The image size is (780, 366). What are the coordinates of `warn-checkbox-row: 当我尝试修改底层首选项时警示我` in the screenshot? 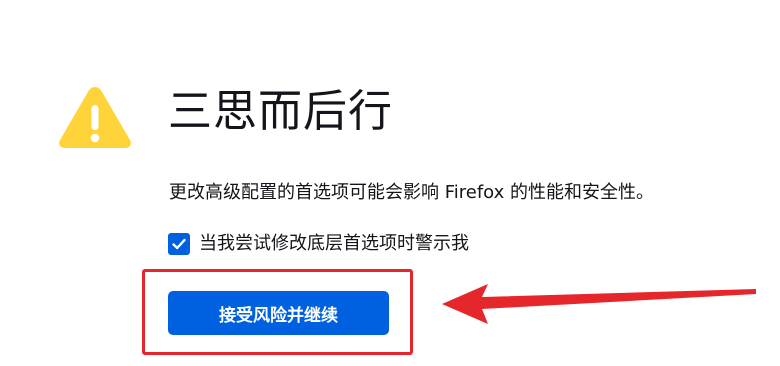 It's located at (318, 244).